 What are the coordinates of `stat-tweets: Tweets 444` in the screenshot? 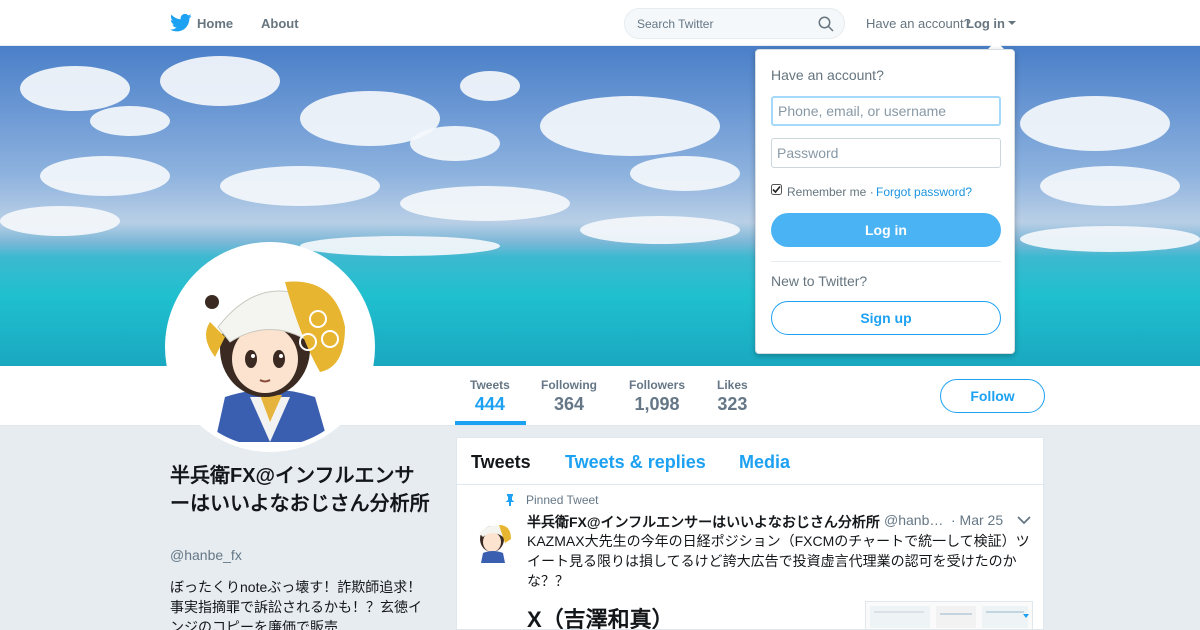 It's located at (490, 396).